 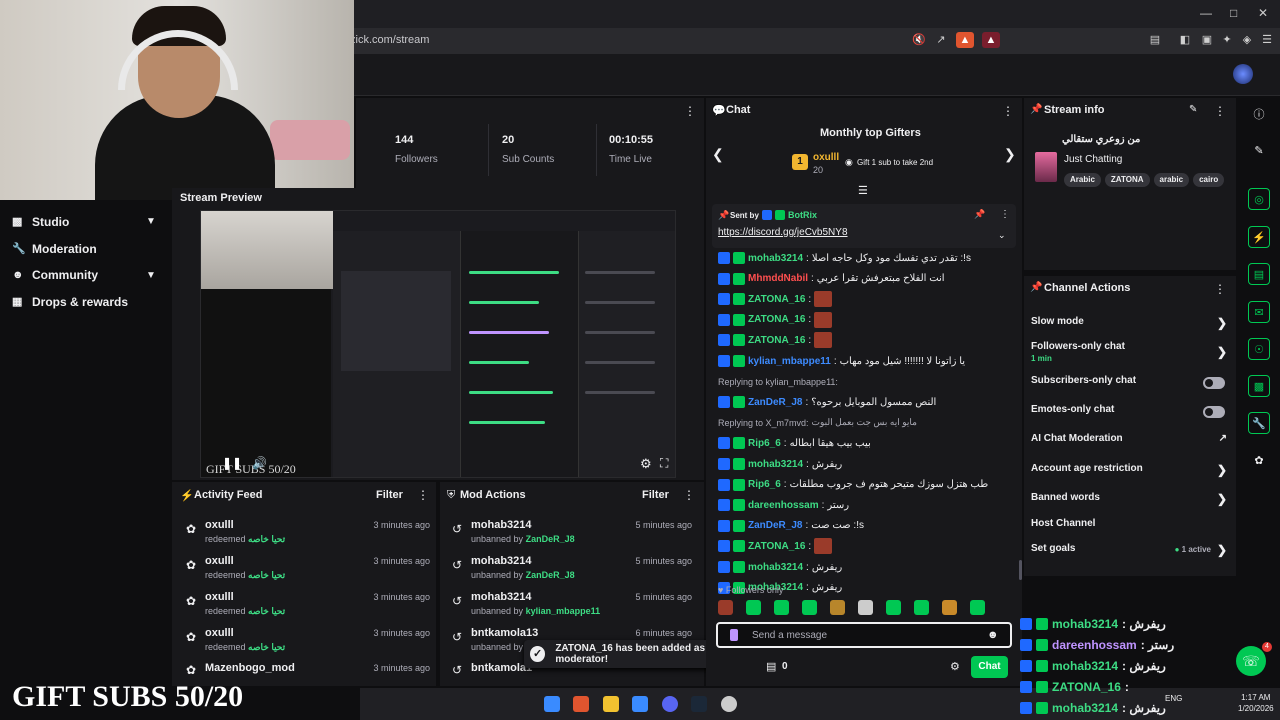 I want to click on tag: cairo, so click(x=1209, y=180).